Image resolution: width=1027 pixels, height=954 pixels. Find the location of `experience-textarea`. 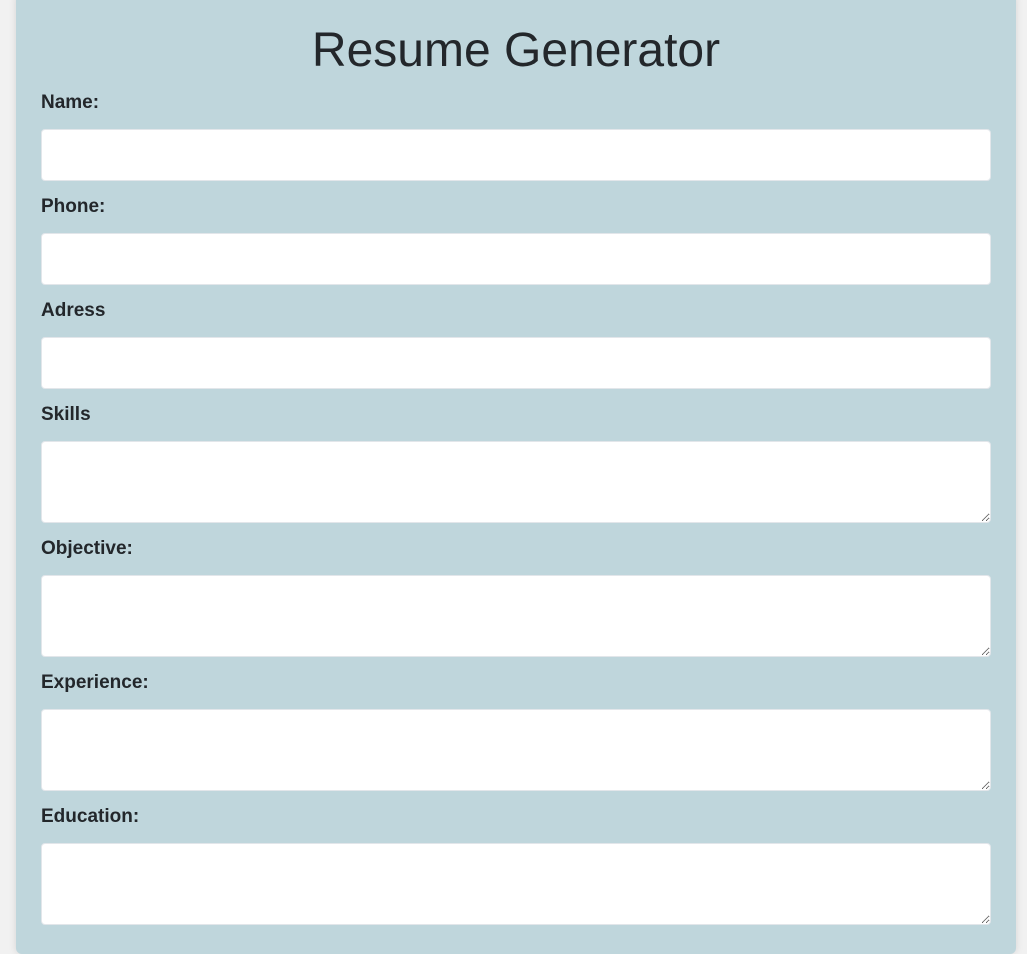

experience-textarea is located at coordinates (516, 750).